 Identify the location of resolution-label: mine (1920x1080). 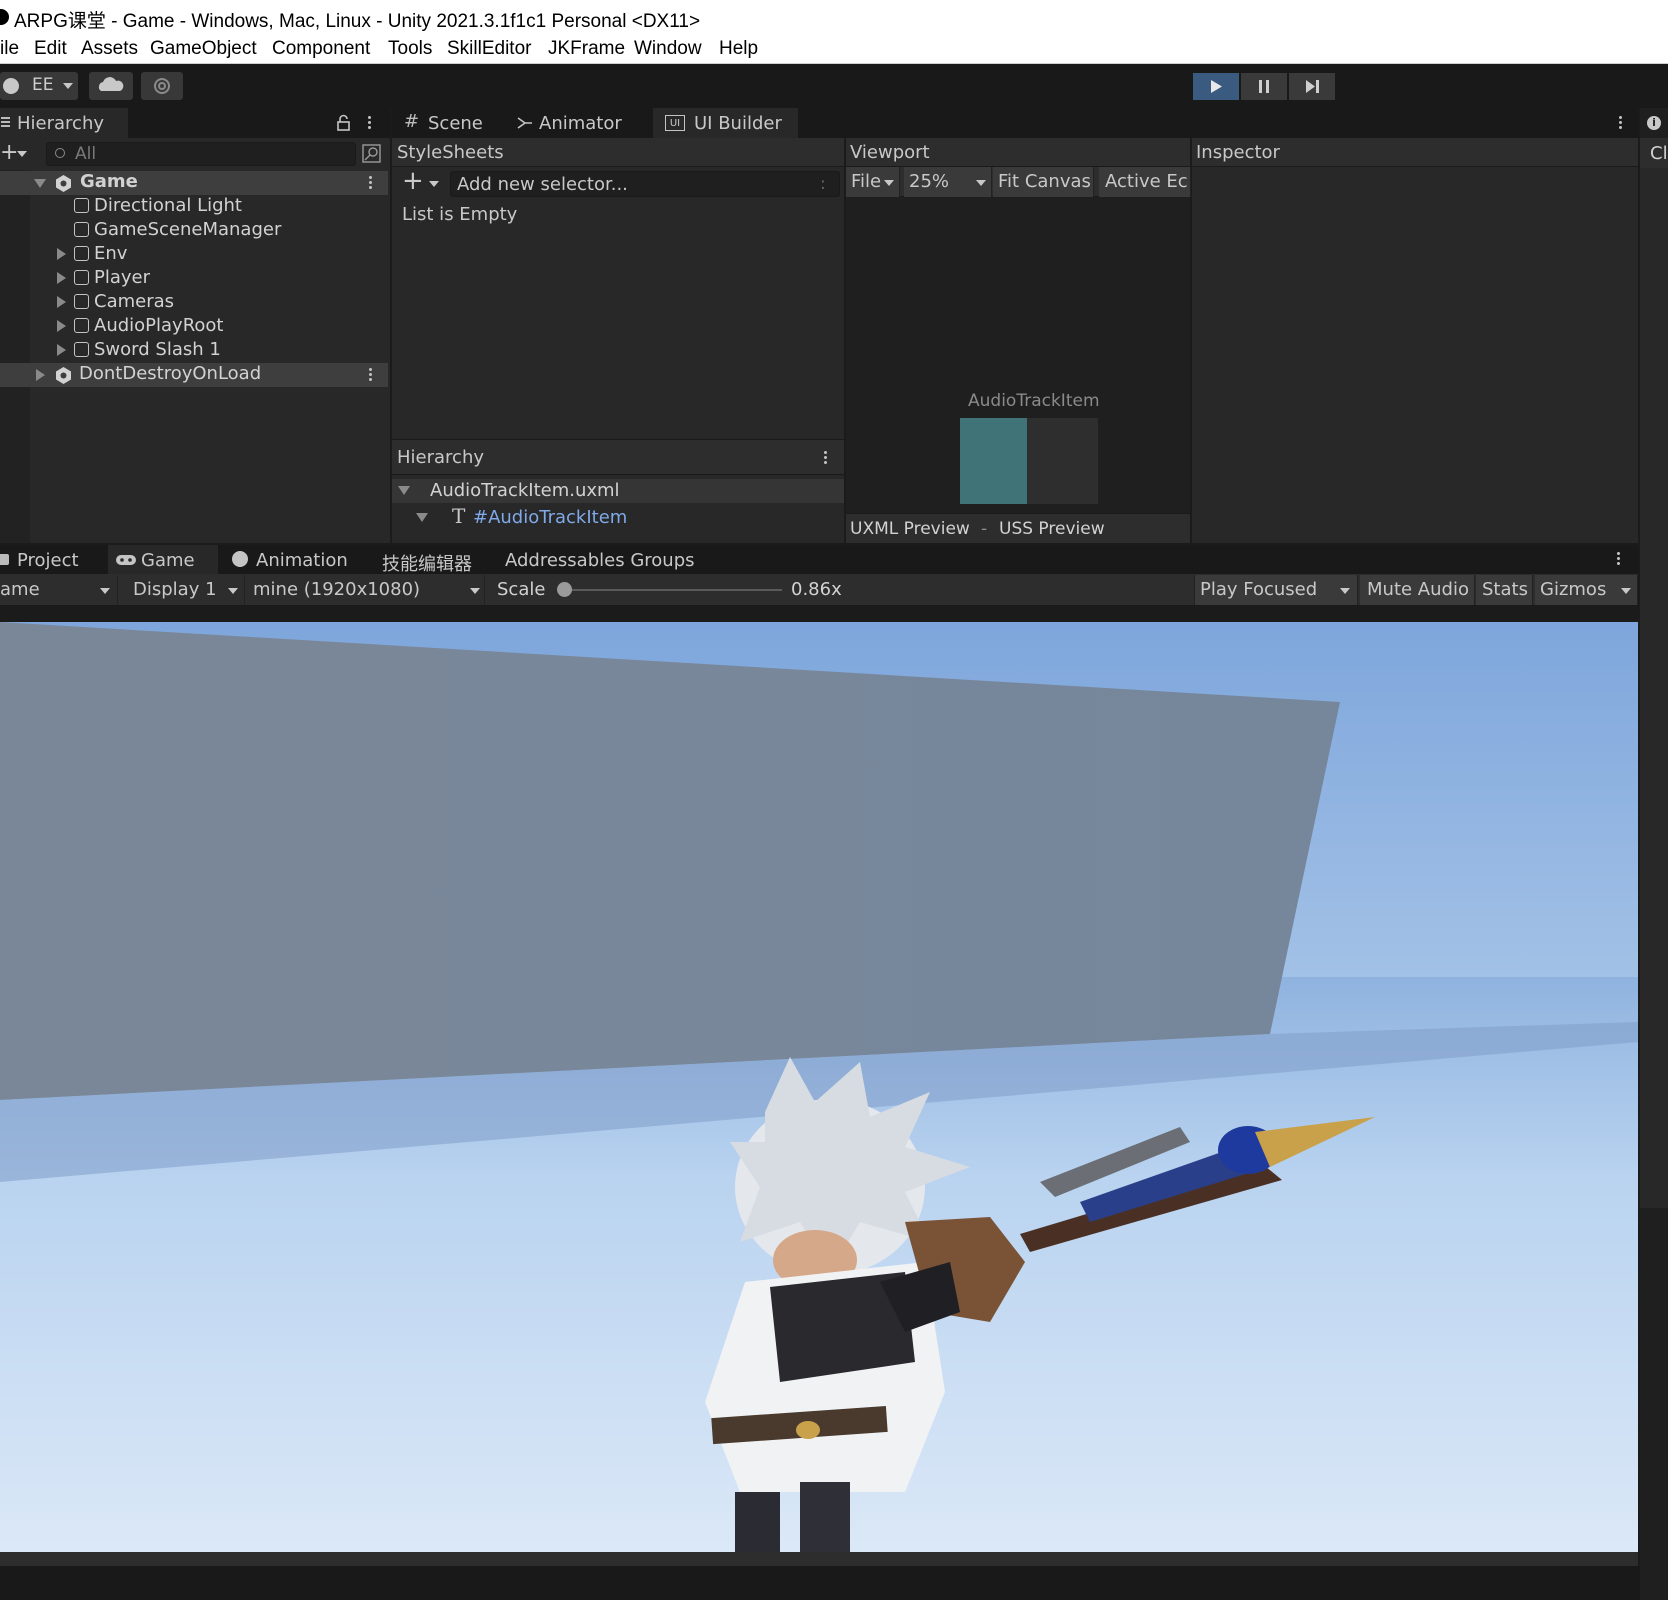
(337, 589).